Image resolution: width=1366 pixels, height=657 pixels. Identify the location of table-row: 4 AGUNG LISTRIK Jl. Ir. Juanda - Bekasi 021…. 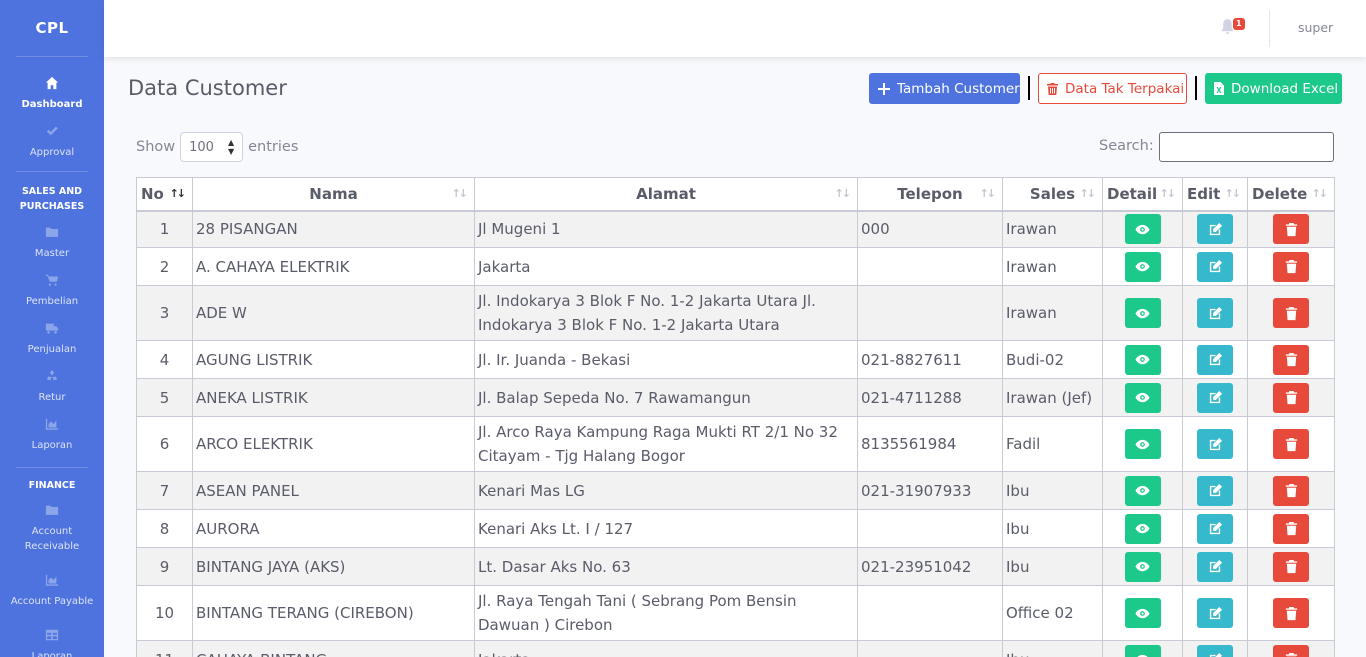
(735, 359).